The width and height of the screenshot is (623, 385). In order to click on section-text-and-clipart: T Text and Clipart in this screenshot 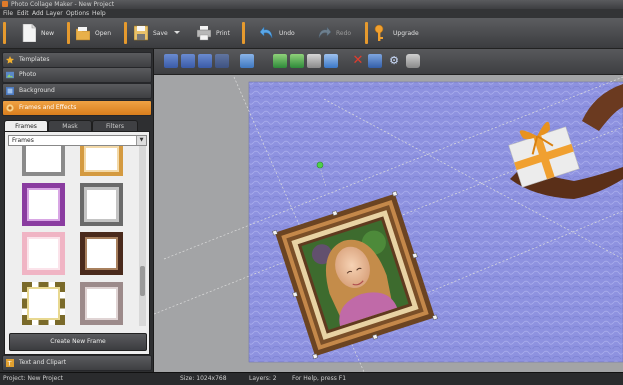, I will do `click(77, 363)`.